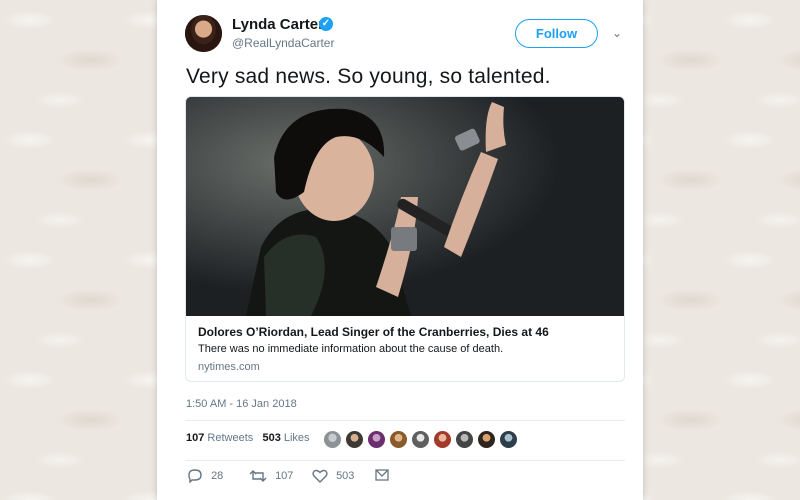 The height and width of the screenshot is (500, 800). Describe the element at coordinates (205, 476) in the screenshot. I see `reply-button: 28` at that location.